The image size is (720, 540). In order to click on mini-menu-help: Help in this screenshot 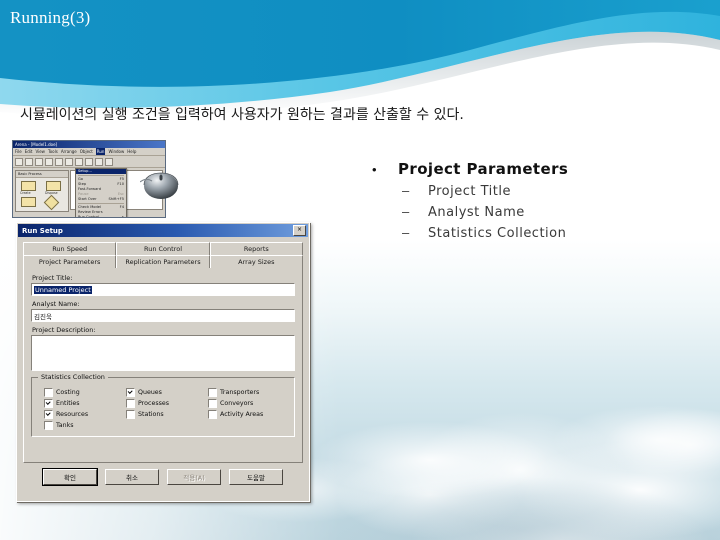, I will do `click(132, 151)`.